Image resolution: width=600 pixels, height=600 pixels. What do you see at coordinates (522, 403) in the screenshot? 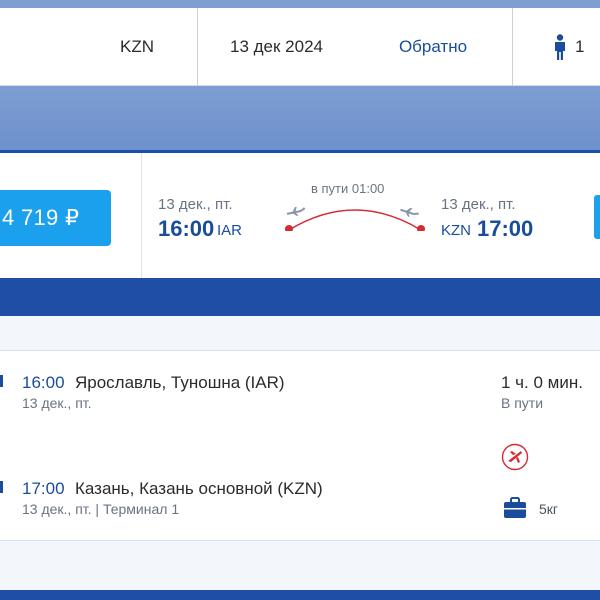
I see `segment-duration-label: В пути` at bounding box center [522, 403].